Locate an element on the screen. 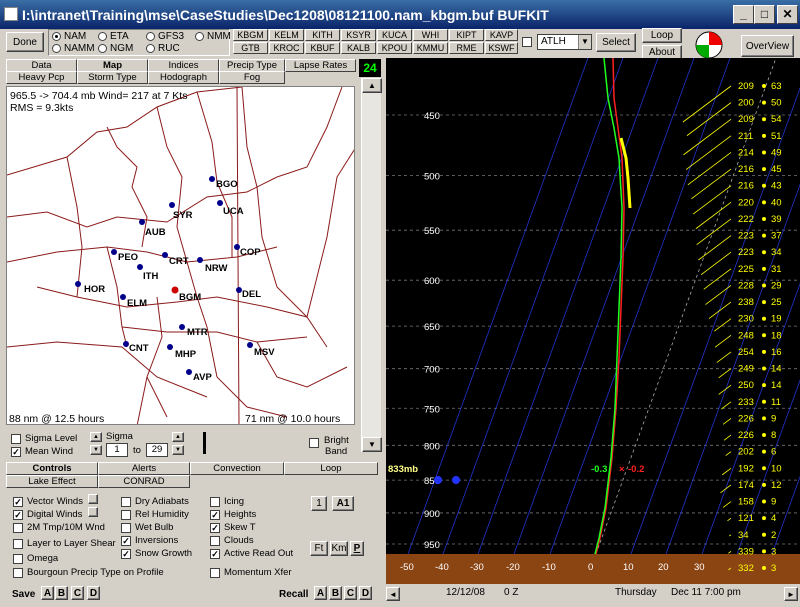 The height and width of the screenshot is (607, 800). scroll-left-icon: ◄ is located at coordinates (393, 594).